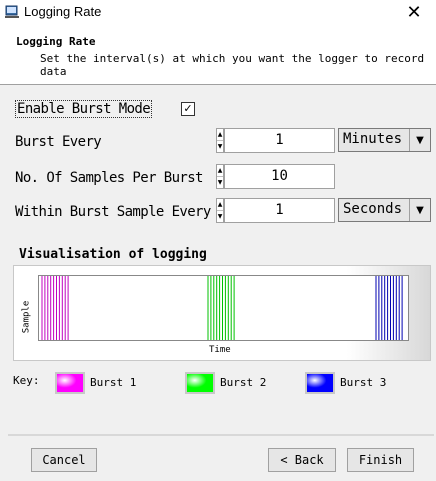 This screenshot has width=436, height=481. What do you see at coordinates (109, 178) in the screenshot?
I see `samples-per-burst-label: No. Of Samples Per Burst` at bounding box center [109, 178].